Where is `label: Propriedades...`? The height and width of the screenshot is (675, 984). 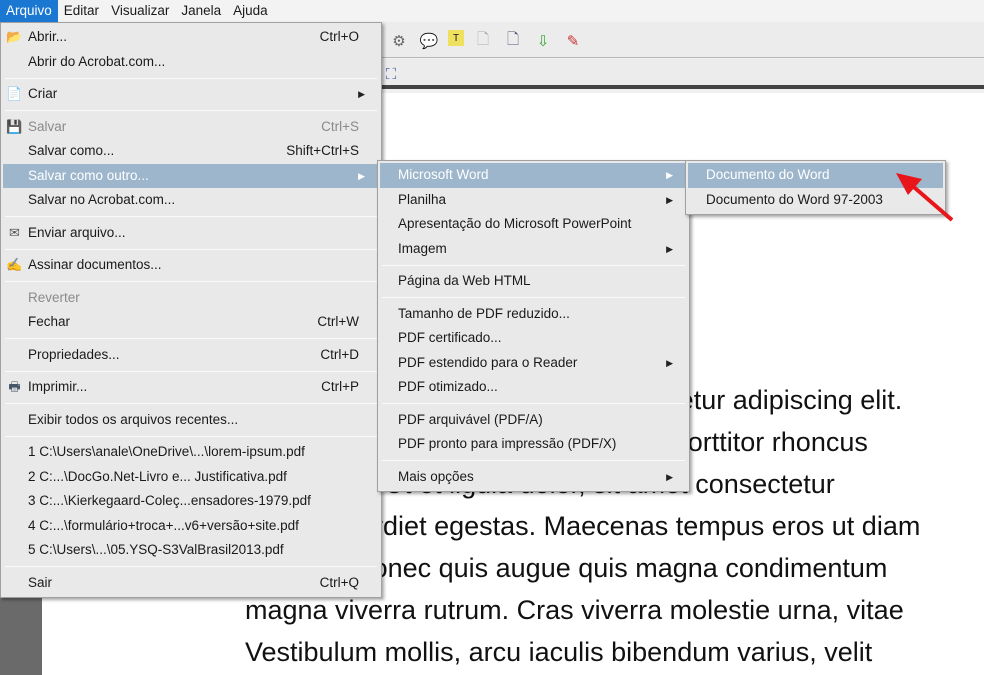
label: Propriedades... is located at coordinates (74, 354).